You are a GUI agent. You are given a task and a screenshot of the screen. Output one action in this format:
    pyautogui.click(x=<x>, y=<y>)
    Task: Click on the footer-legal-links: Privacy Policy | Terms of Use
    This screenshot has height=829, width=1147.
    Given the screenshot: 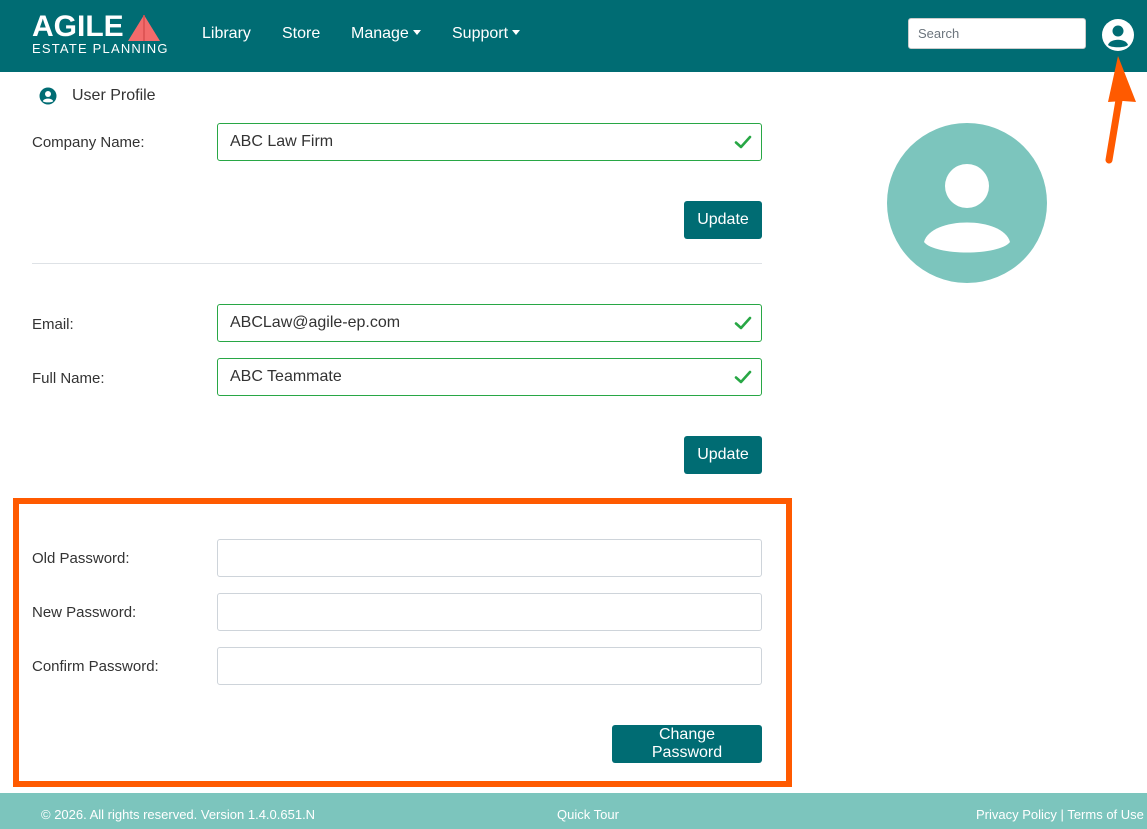 What is the action you would take?
    pyautogui.click(x=1060, y=814)
    